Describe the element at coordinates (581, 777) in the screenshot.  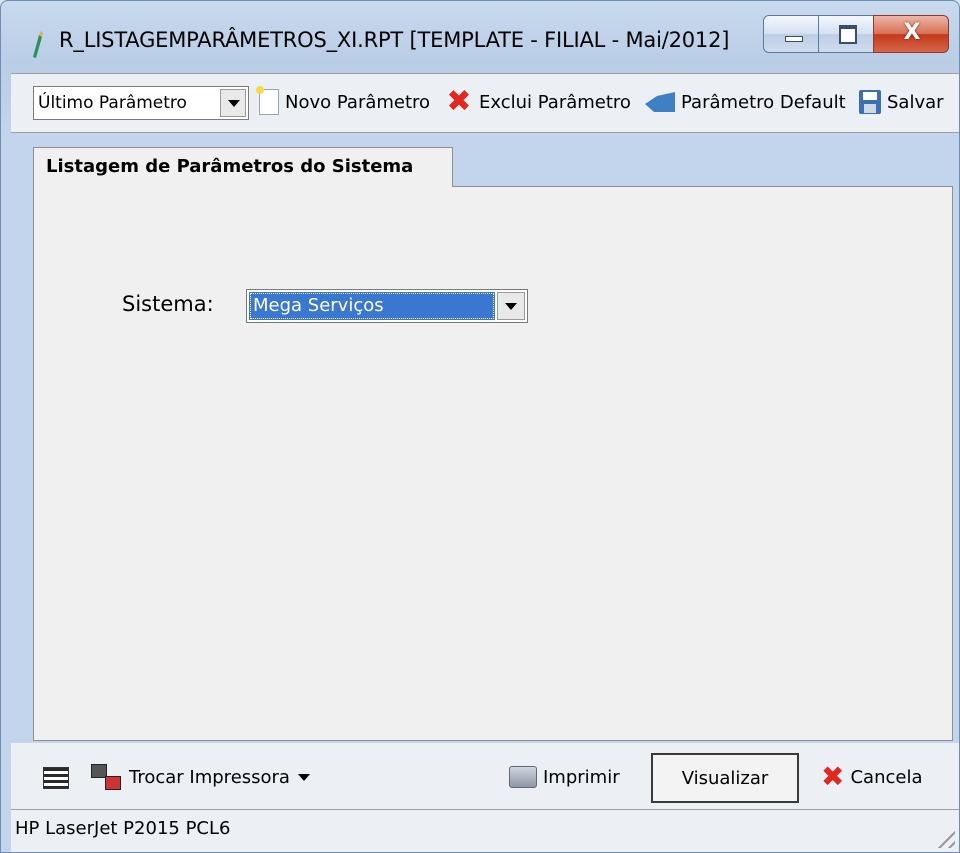
I see `print-label: Imprimir` at that location.